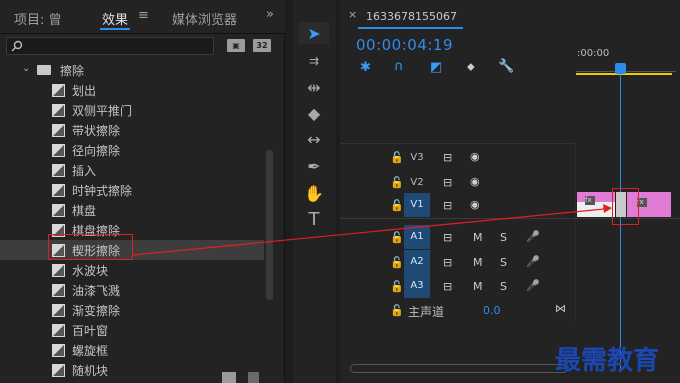 The width and height of the screenshot is (680, 383). I want to click on watermark: 最需教育, so click(607, 361).